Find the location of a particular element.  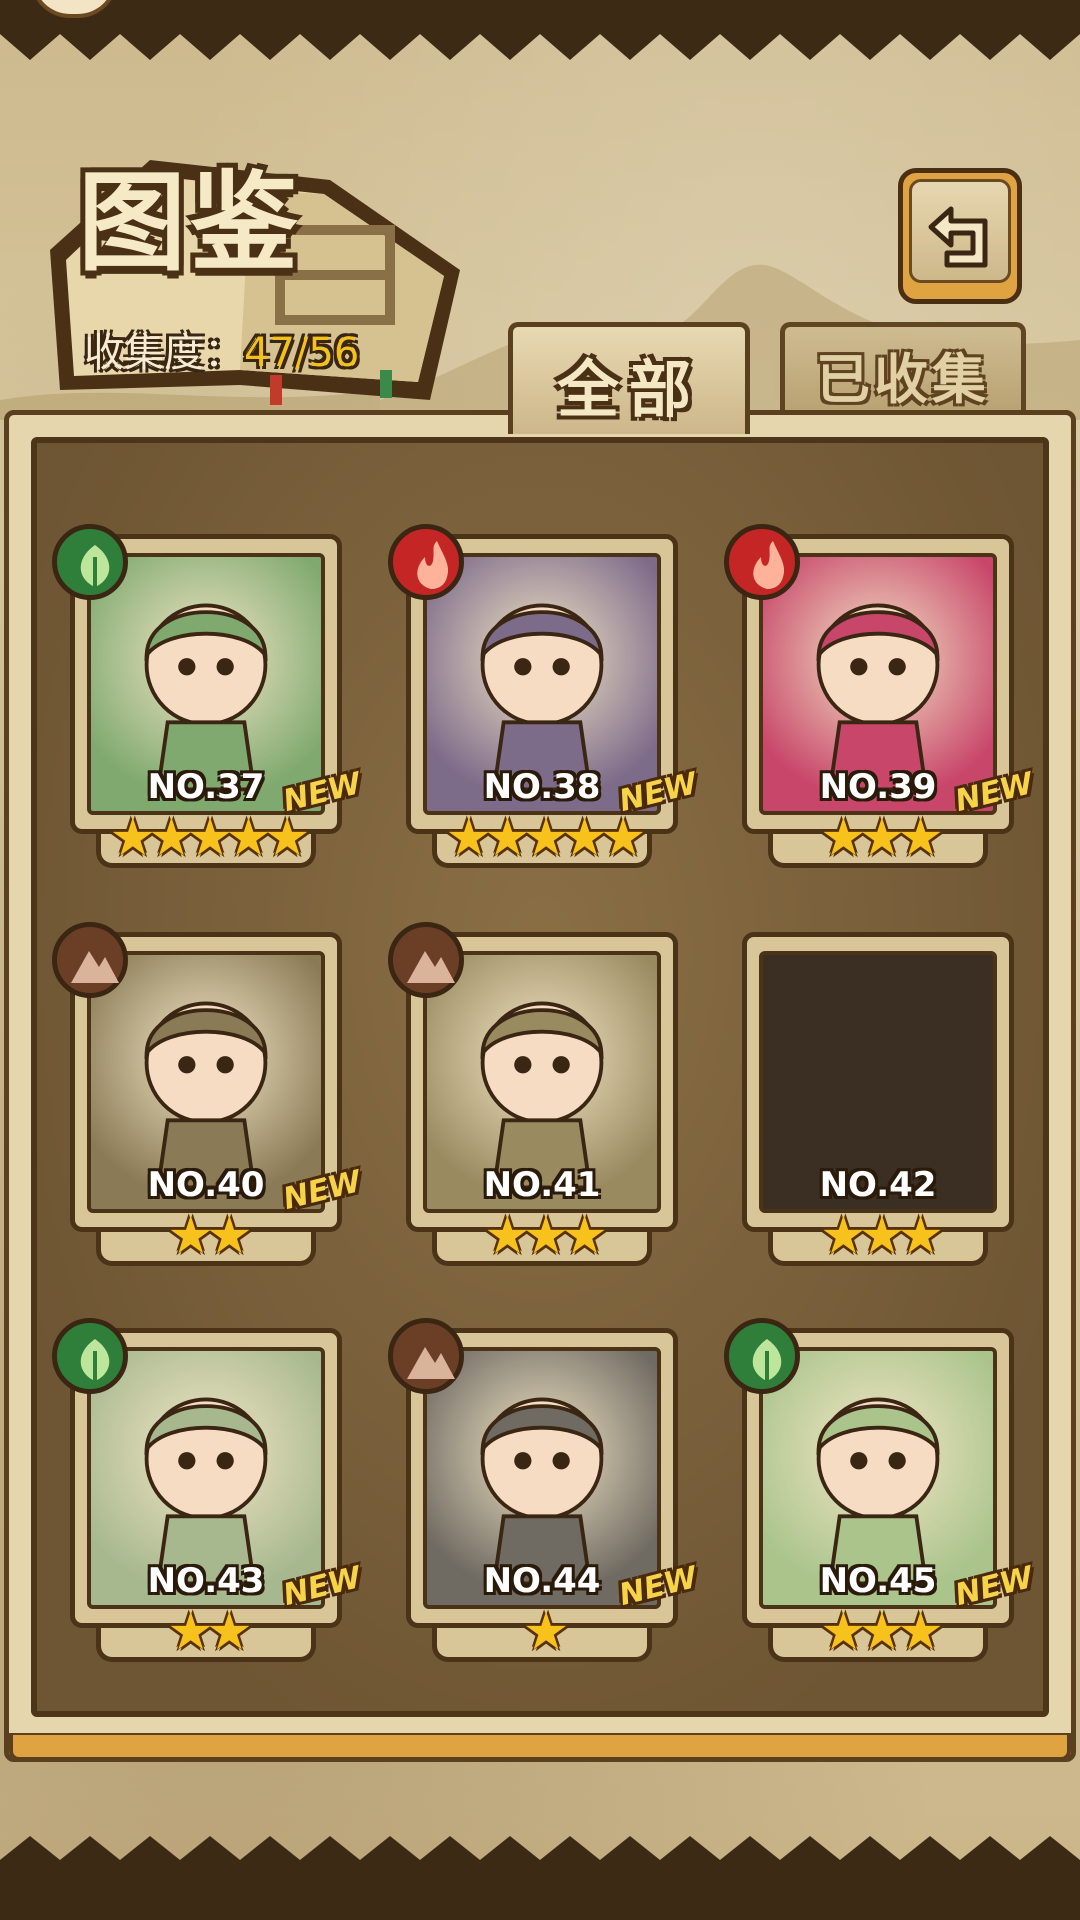

bottom-zigzag-border is located at coordinates (540, 1878).